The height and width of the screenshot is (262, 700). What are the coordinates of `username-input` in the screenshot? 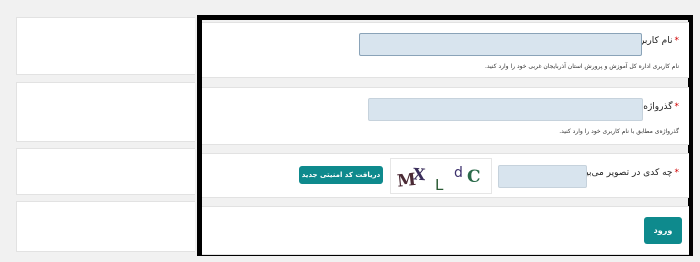 It's located at (500, 44).